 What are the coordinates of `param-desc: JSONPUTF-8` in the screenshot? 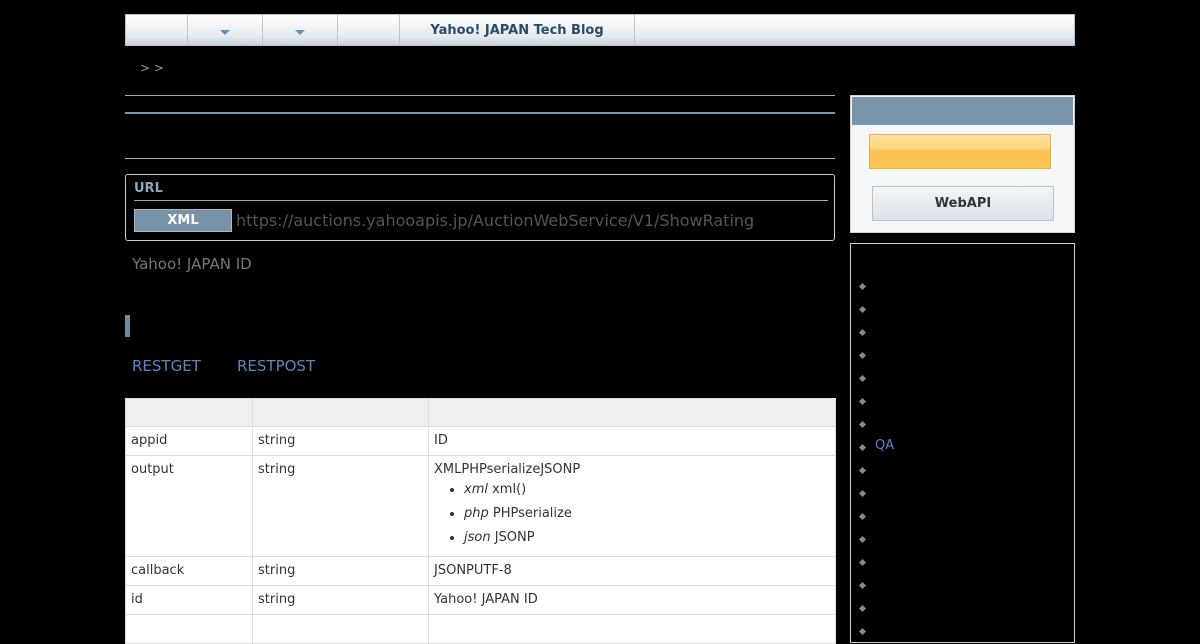 It's located at (632, 571).